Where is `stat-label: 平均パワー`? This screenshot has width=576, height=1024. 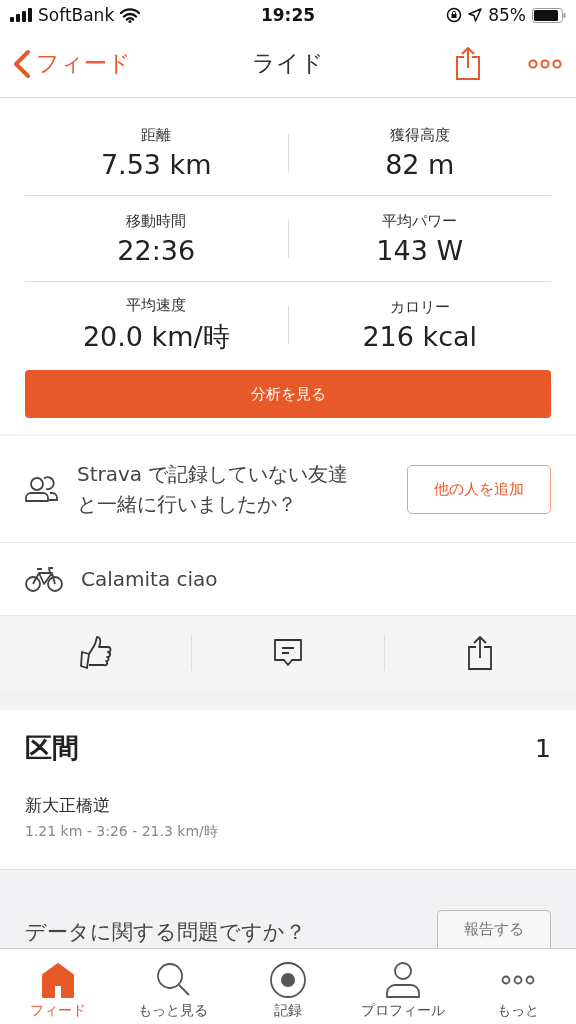
stat-label: 平均パワー is located at coordinates (420, 221).